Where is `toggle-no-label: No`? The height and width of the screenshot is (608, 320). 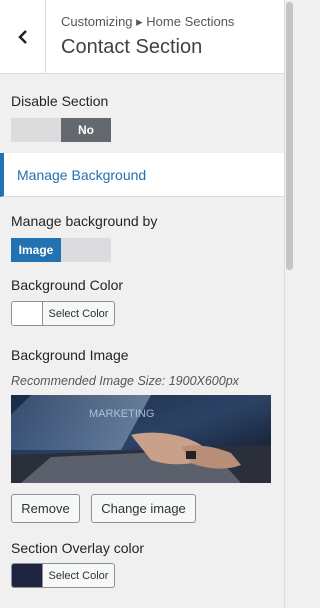
toggle-no-label: No is located at coordinates (86, 130).